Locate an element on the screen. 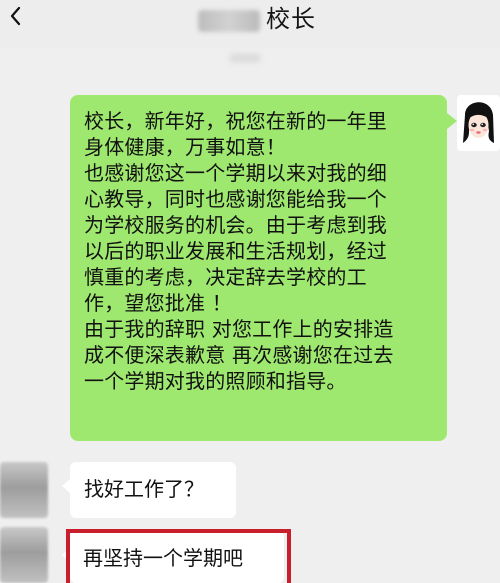  highlight-frame is located at coordinates (178, 556).